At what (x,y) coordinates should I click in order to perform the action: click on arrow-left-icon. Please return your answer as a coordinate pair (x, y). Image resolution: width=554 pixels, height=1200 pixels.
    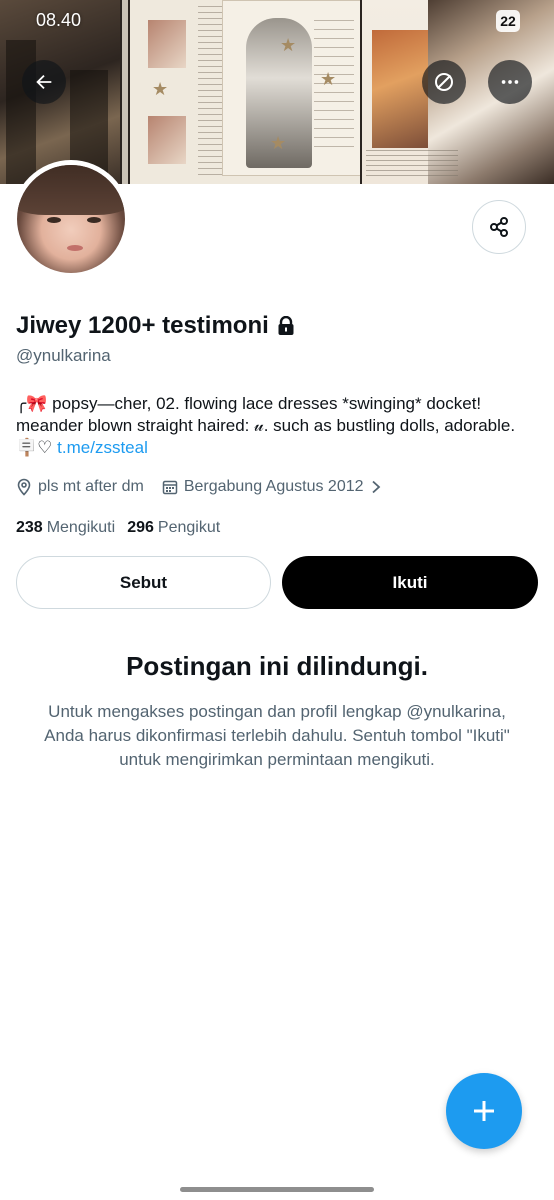
    Looking at the image, I should click on (44, 82).